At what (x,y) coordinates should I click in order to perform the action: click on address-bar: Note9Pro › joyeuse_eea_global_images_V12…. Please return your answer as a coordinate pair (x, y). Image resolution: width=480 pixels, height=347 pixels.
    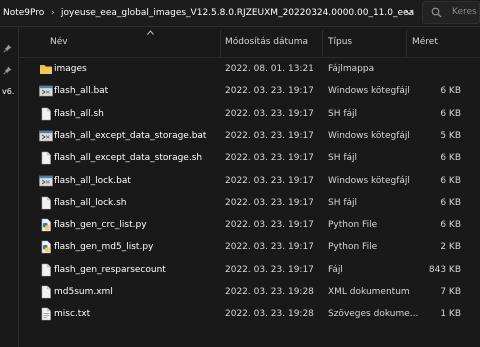
    Looking at the image, I should click on (240, 13).